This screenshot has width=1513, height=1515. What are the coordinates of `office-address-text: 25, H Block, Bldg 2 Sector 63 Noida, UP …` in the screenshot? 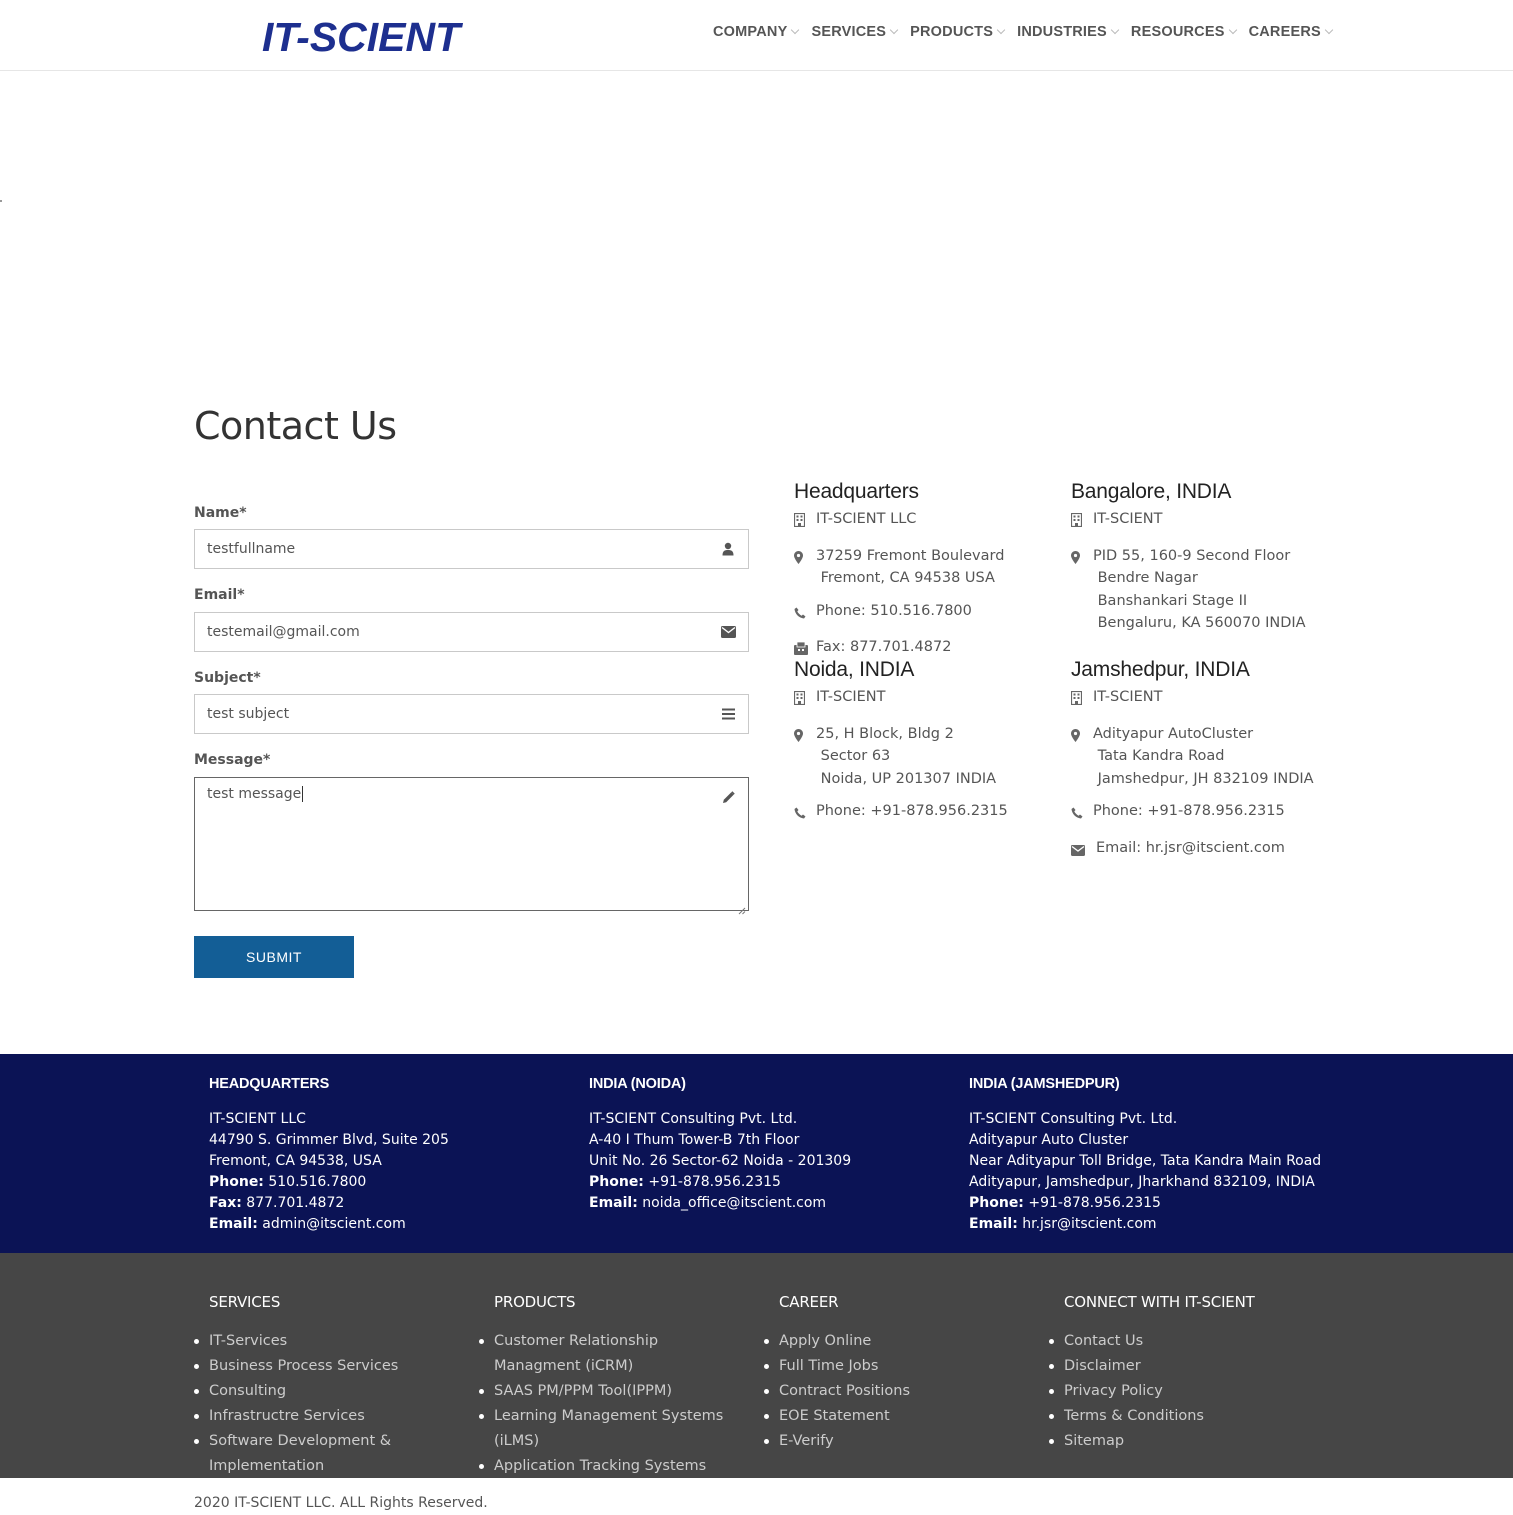 It's located at (906, 756).